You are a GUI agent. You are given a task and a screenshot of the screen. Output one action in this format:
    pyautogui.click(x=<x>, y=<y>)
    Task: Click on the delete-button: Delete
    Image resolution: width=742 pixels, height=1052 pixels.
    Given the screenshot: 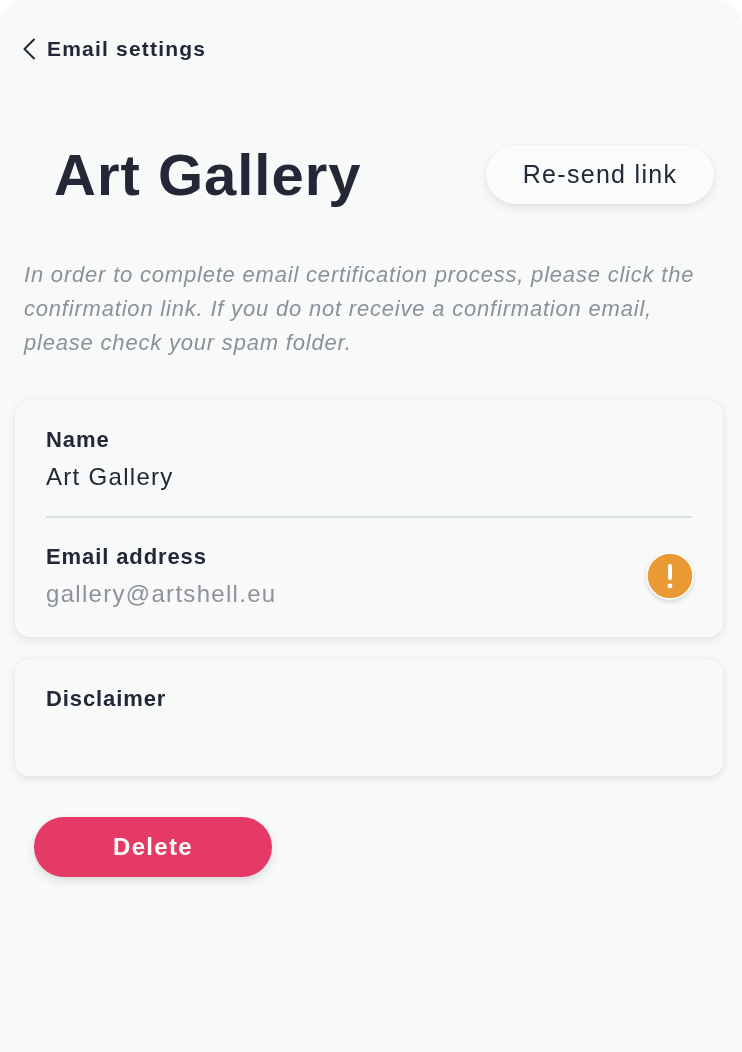 What is the action you would take?
    pyautogui.click(x=153, y=847)
    